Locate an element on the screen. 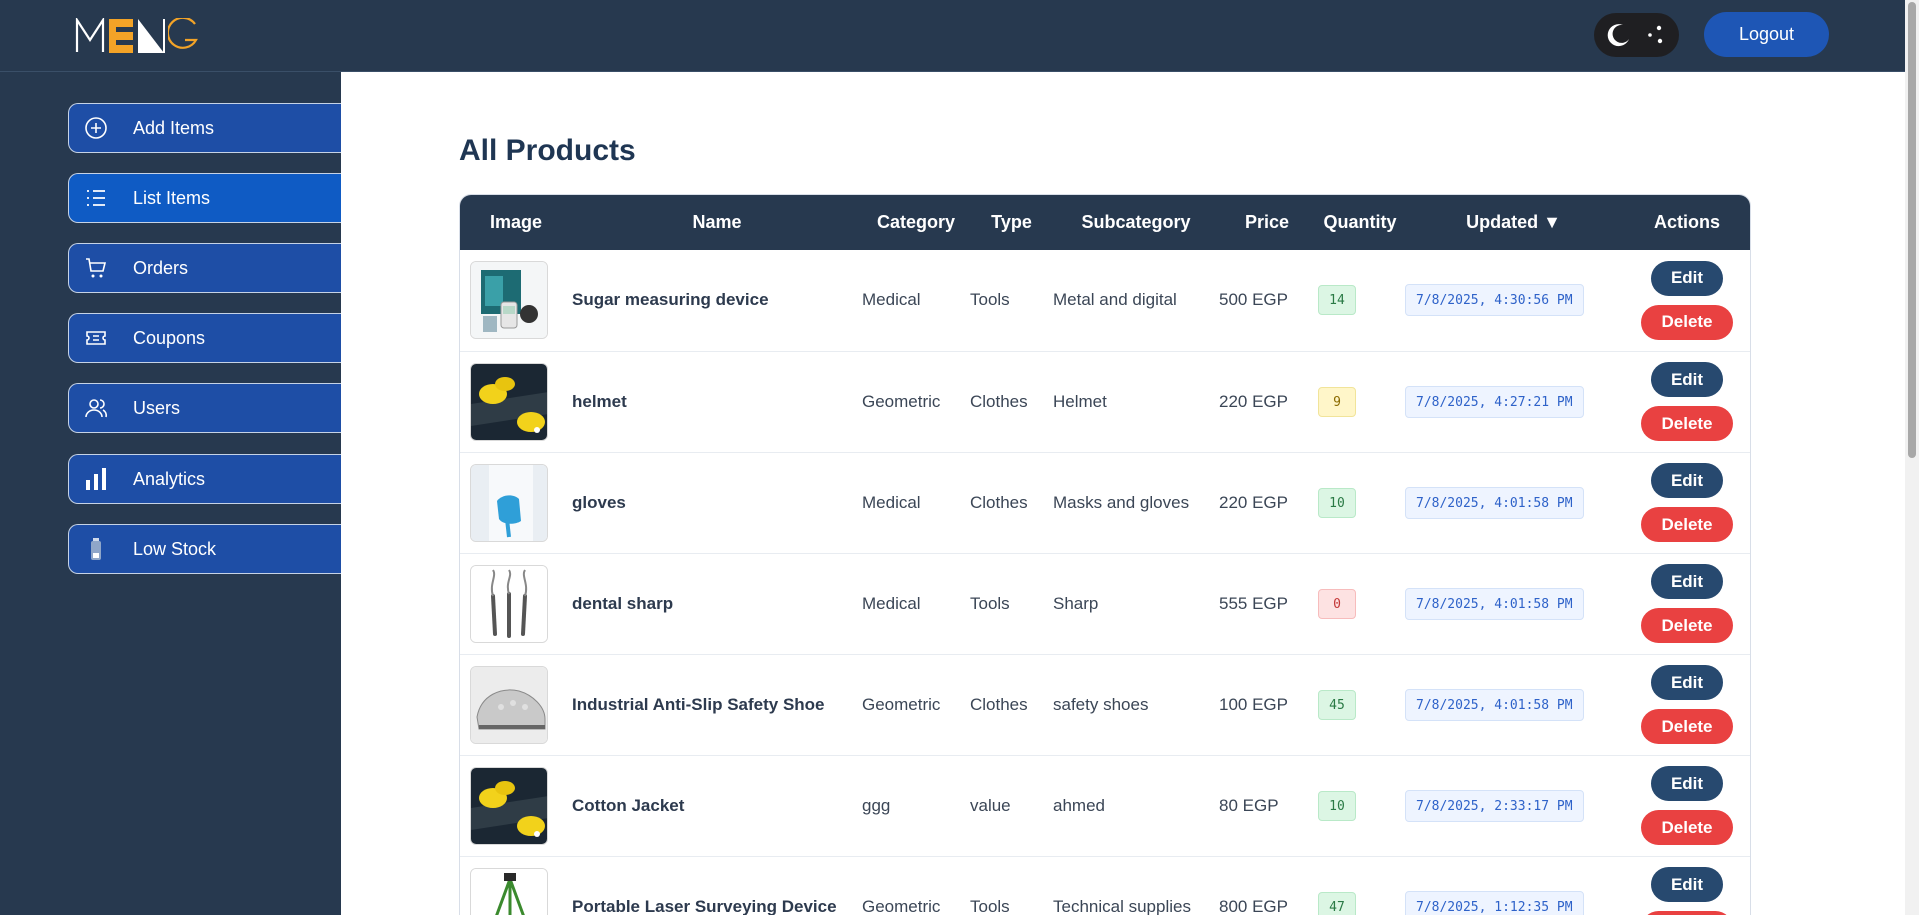  product-type: Clothes is located at coordinates (999, 401).